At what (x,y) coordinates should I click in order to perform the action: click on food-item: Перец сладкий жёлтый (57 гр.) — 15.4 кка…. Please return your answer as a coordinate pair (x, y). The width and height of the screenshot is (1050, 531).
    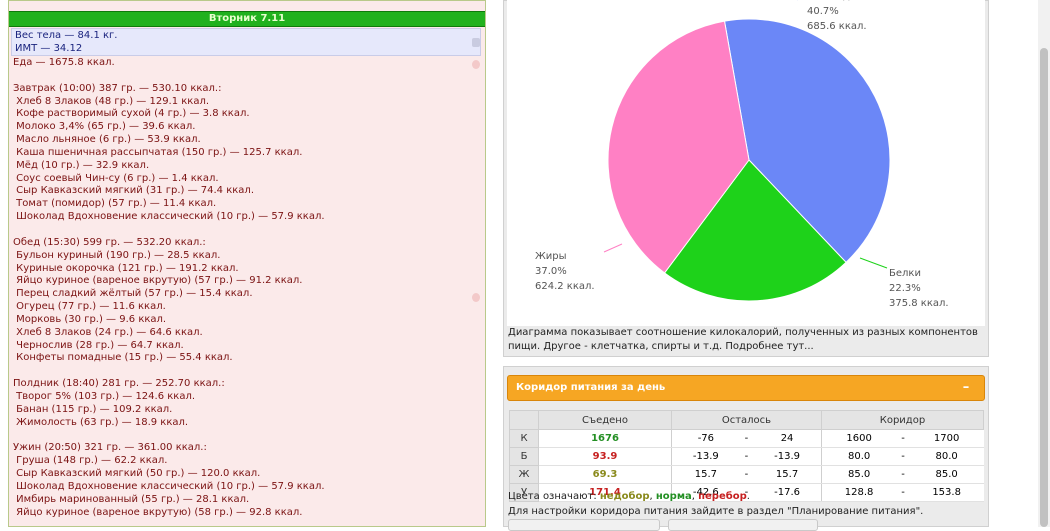
    Looking at the image, I should click on (133, 294).